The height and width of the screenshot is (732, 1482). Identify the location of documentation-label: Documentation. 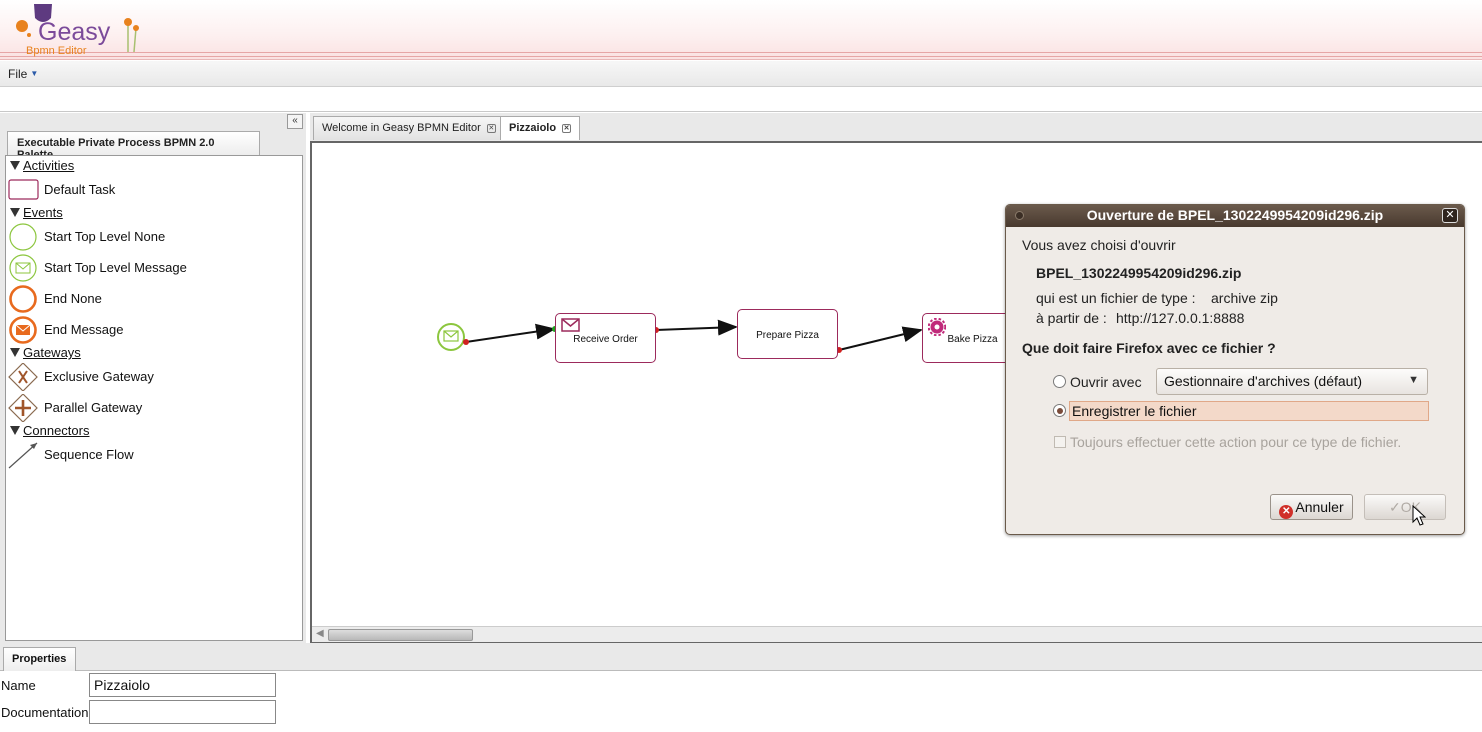
(45, 712).